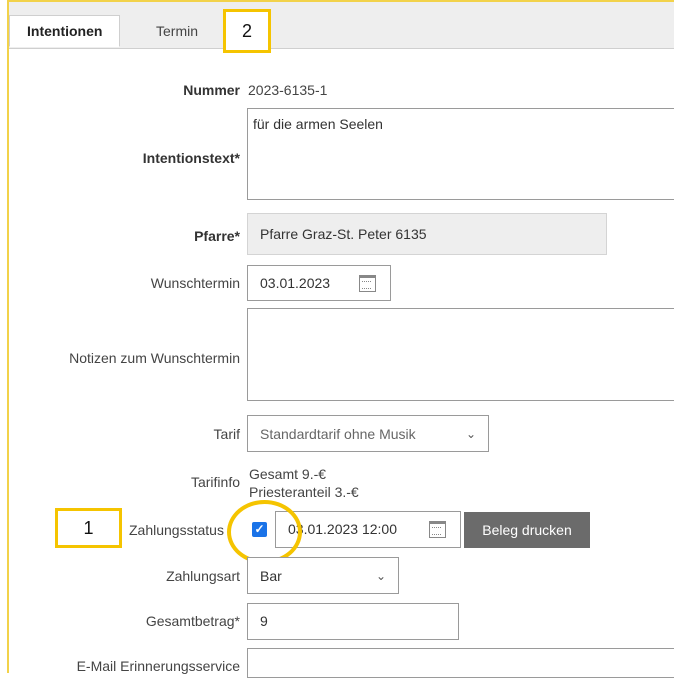 This screenshot has width=674, height=678. What do you see at coordinates (195, 283) in the screenshot?
I see `wunschtermin-label: Wunschtermin` at bounding box center [195, 283].